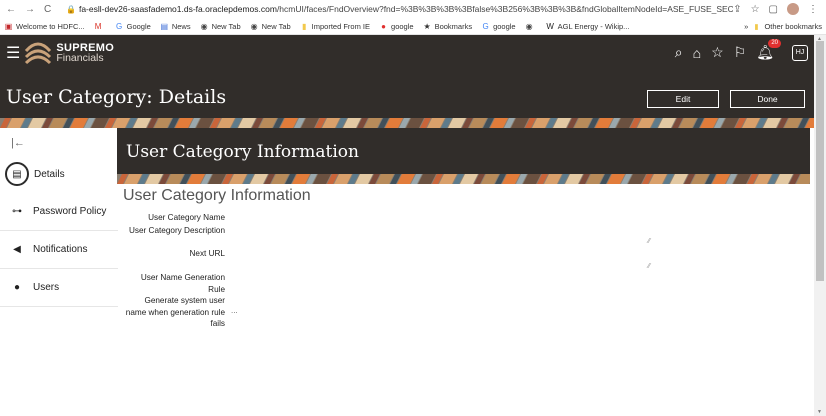 Image resolution: width=826 pixels, height=416 pixels. I want to click on sidebar-item-users: ● Users, so click(59, 288).